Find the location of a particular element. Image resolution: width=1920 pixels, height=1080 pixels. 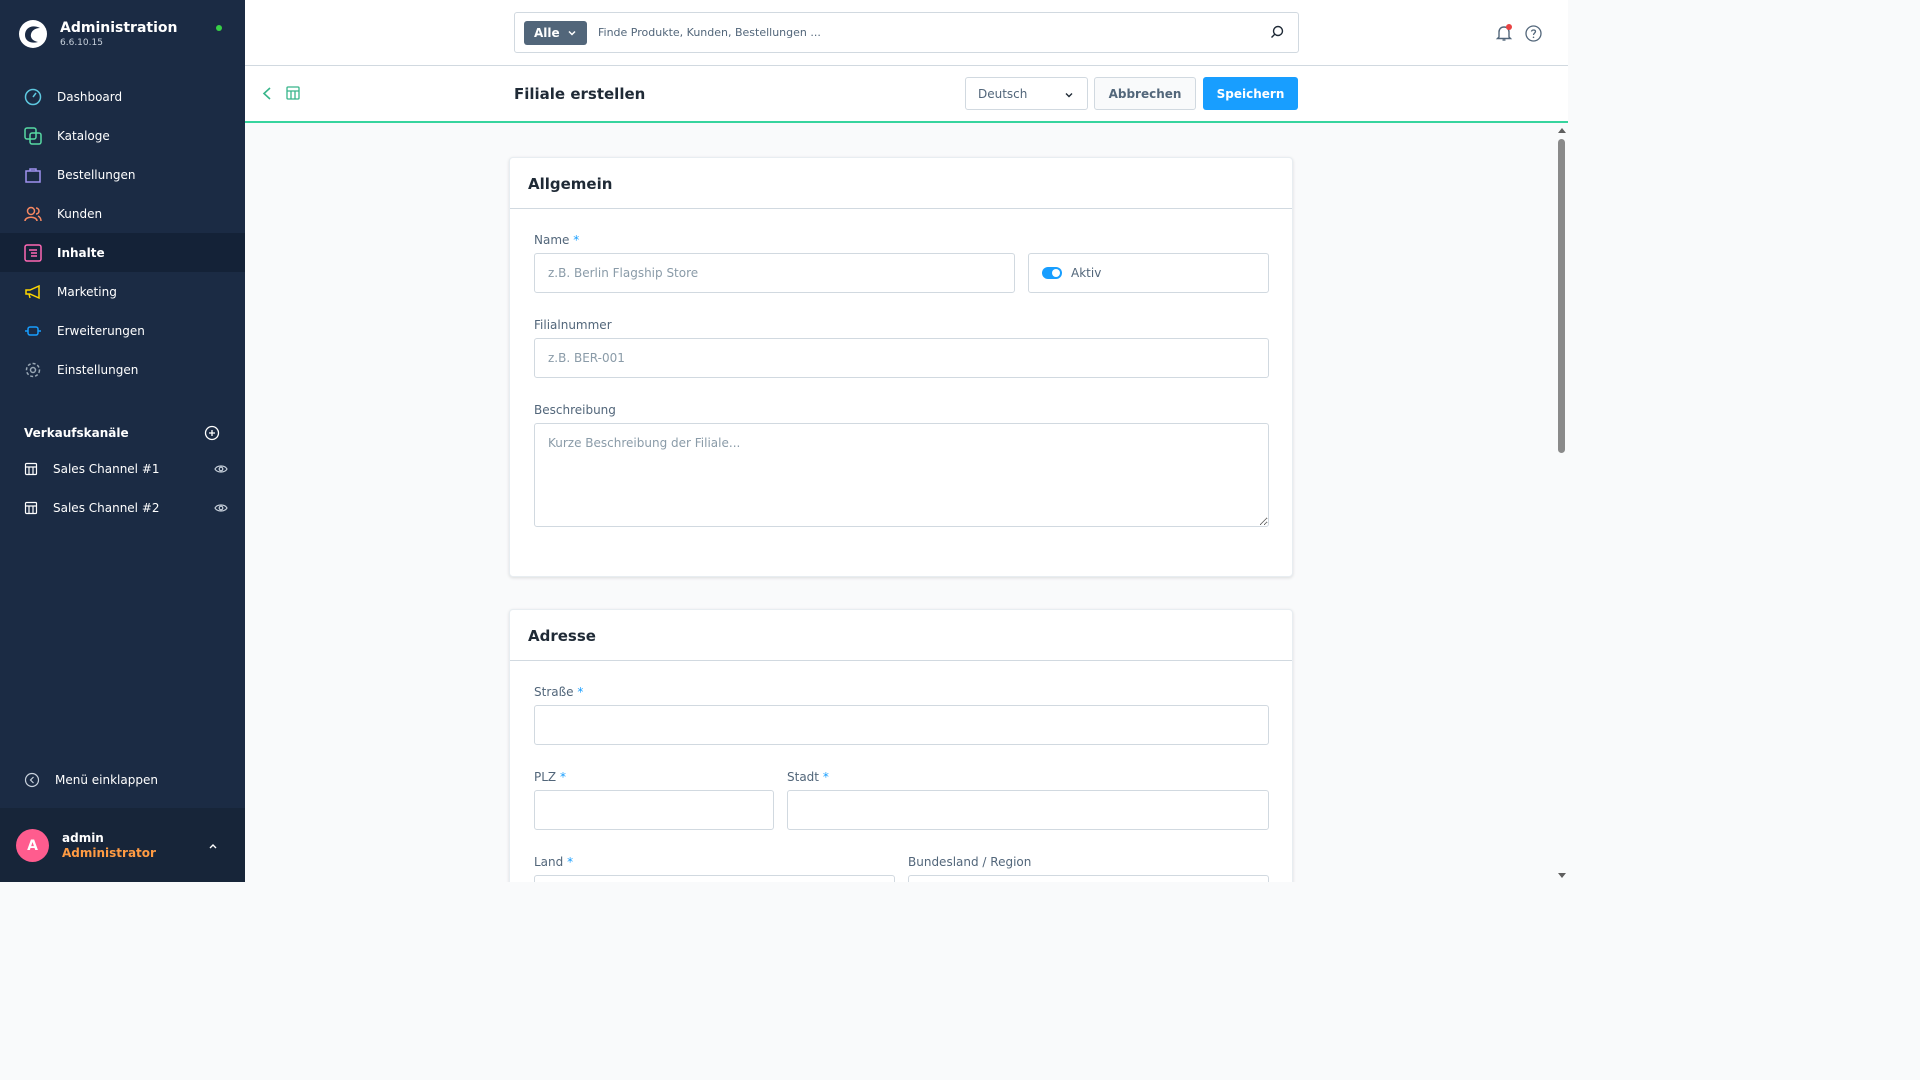

nav-label: Kunden is located at coordinates (80, 213).